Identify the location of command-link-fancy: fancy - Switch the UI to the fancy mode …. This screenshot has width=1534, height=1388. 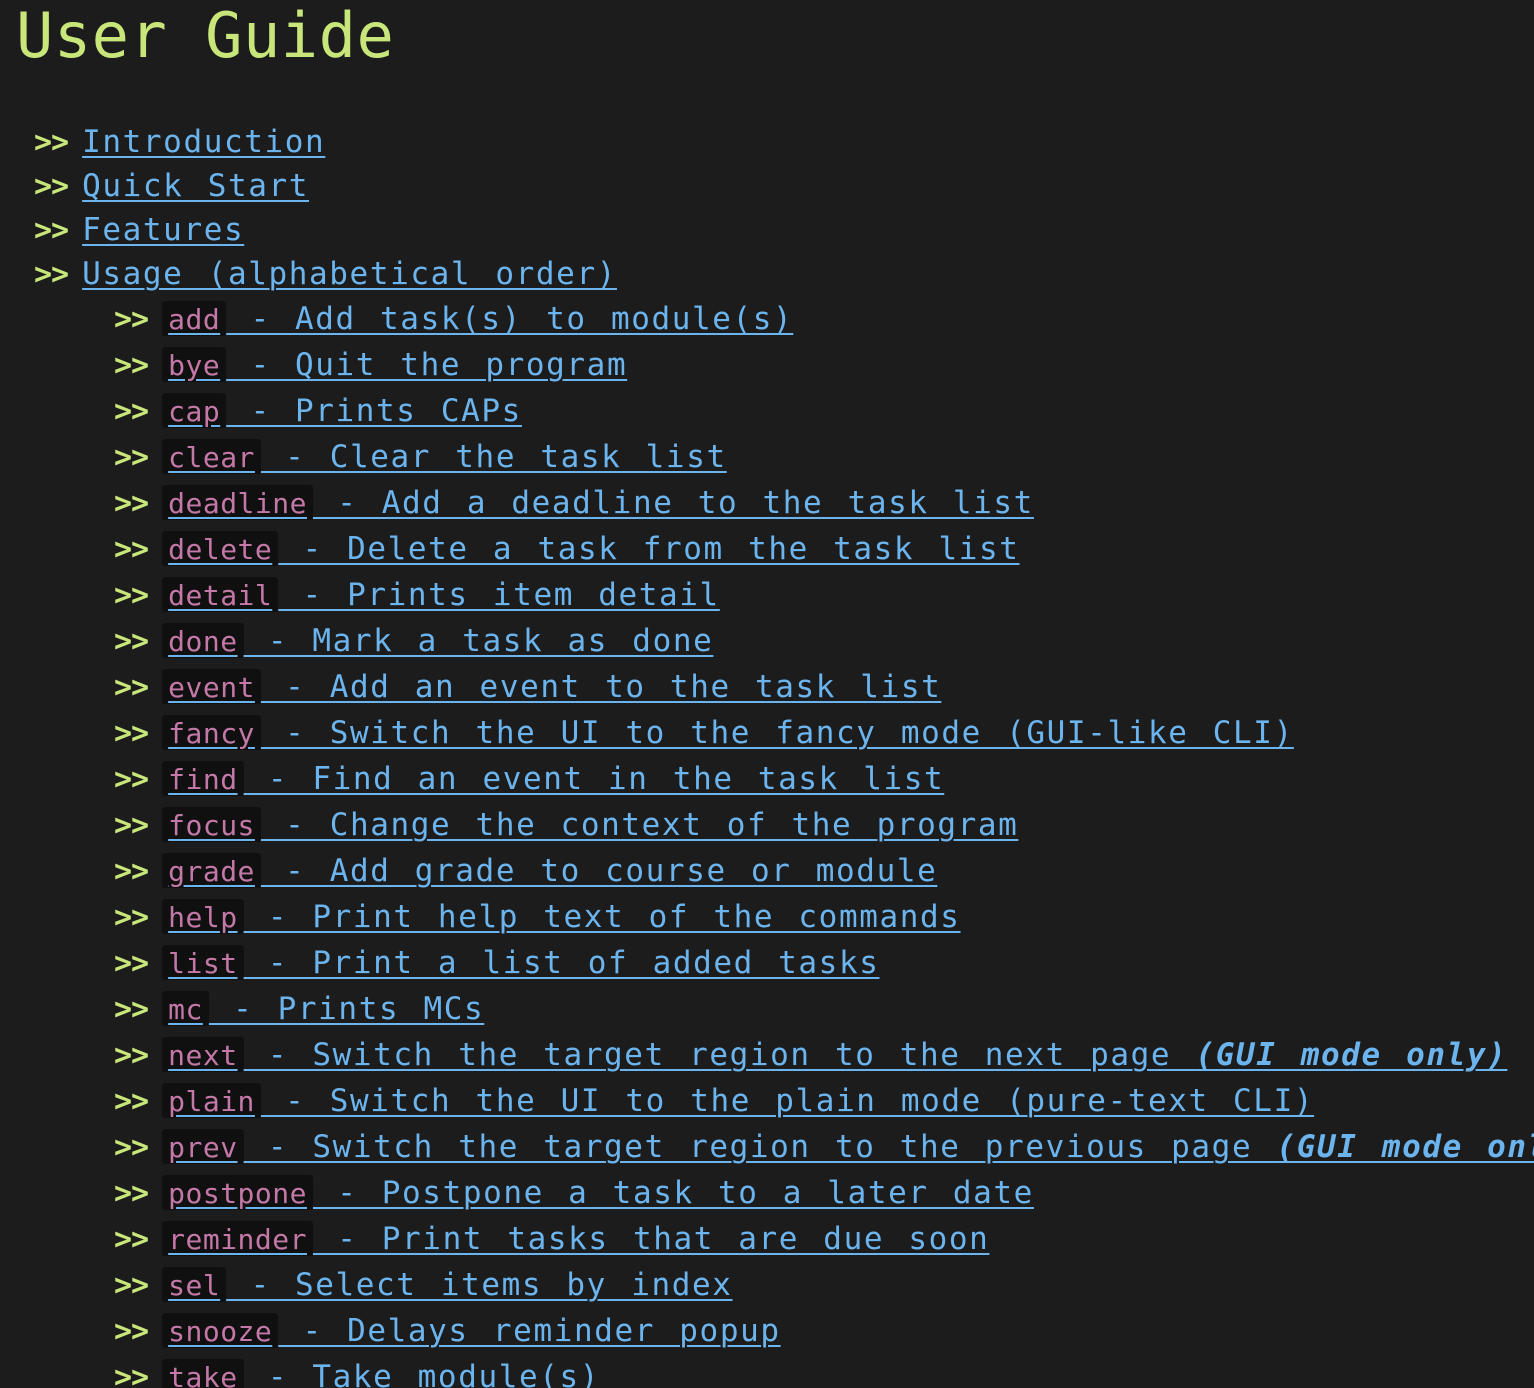
(728, 733).